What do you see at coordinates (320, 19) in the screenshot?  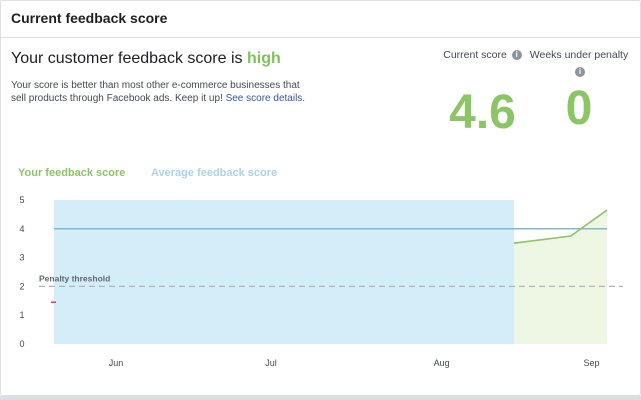 I see `card-title: Current feedback score` at bounding box center [320, 19].